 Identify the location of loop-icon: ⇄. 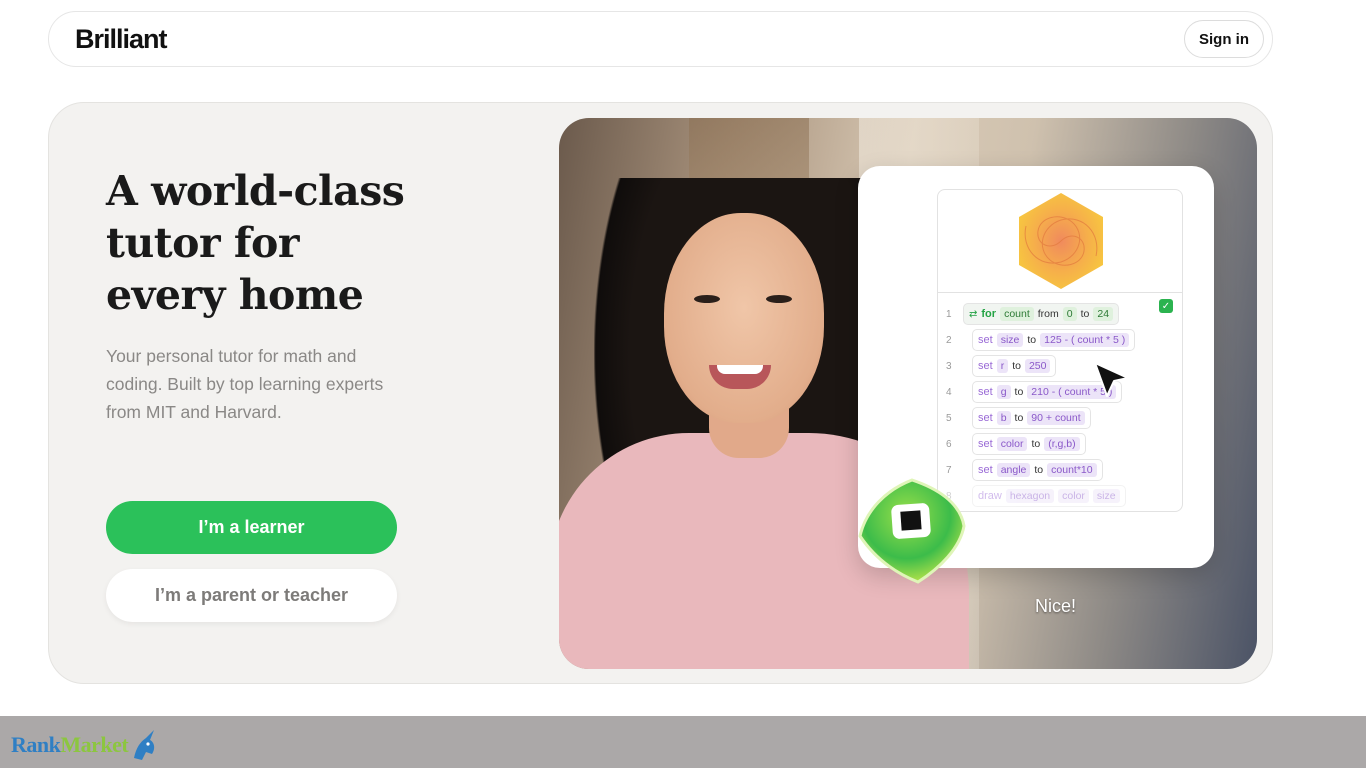
(973, 314).